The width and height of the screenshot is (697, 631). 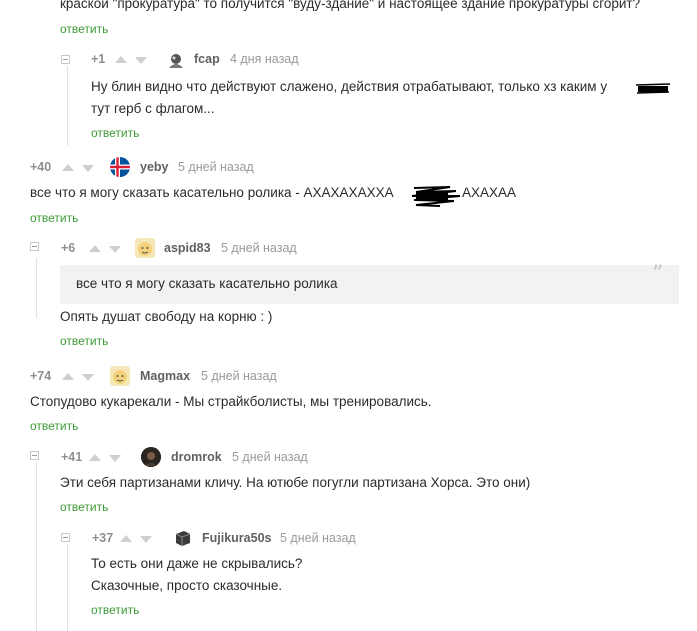 I want to click on username: aspid83, so click(x=187, y=248).